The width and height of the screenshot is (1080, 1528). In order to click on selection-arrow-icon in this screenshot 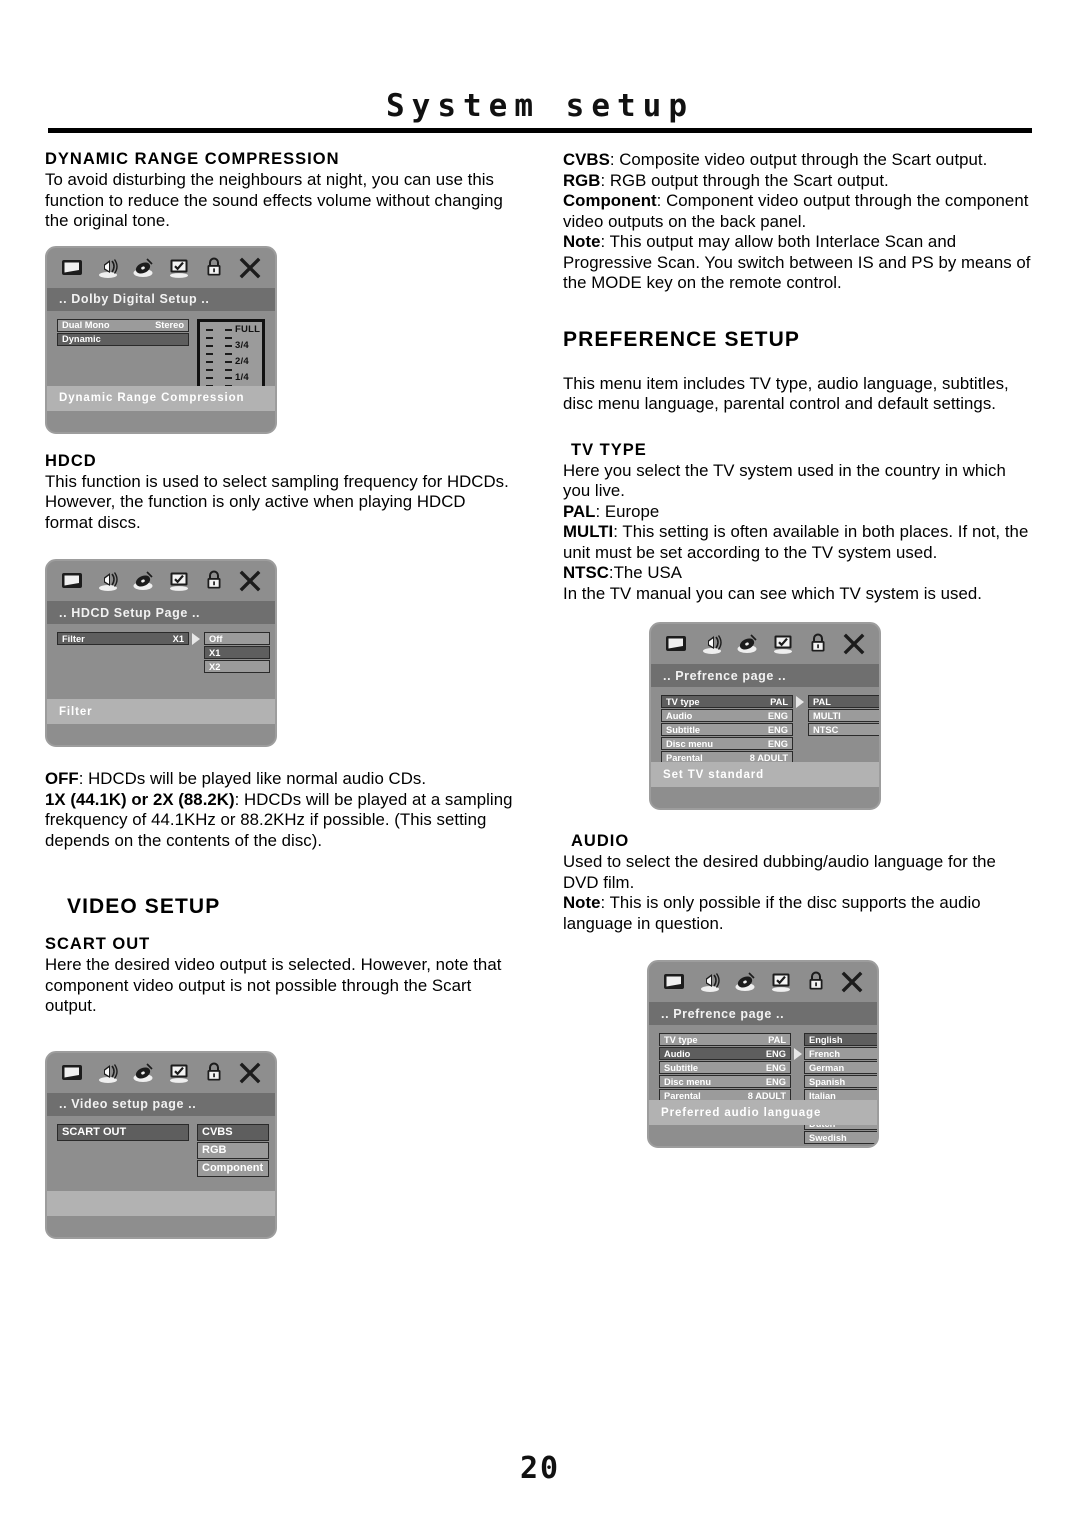, I will do `click(196, 639)`.